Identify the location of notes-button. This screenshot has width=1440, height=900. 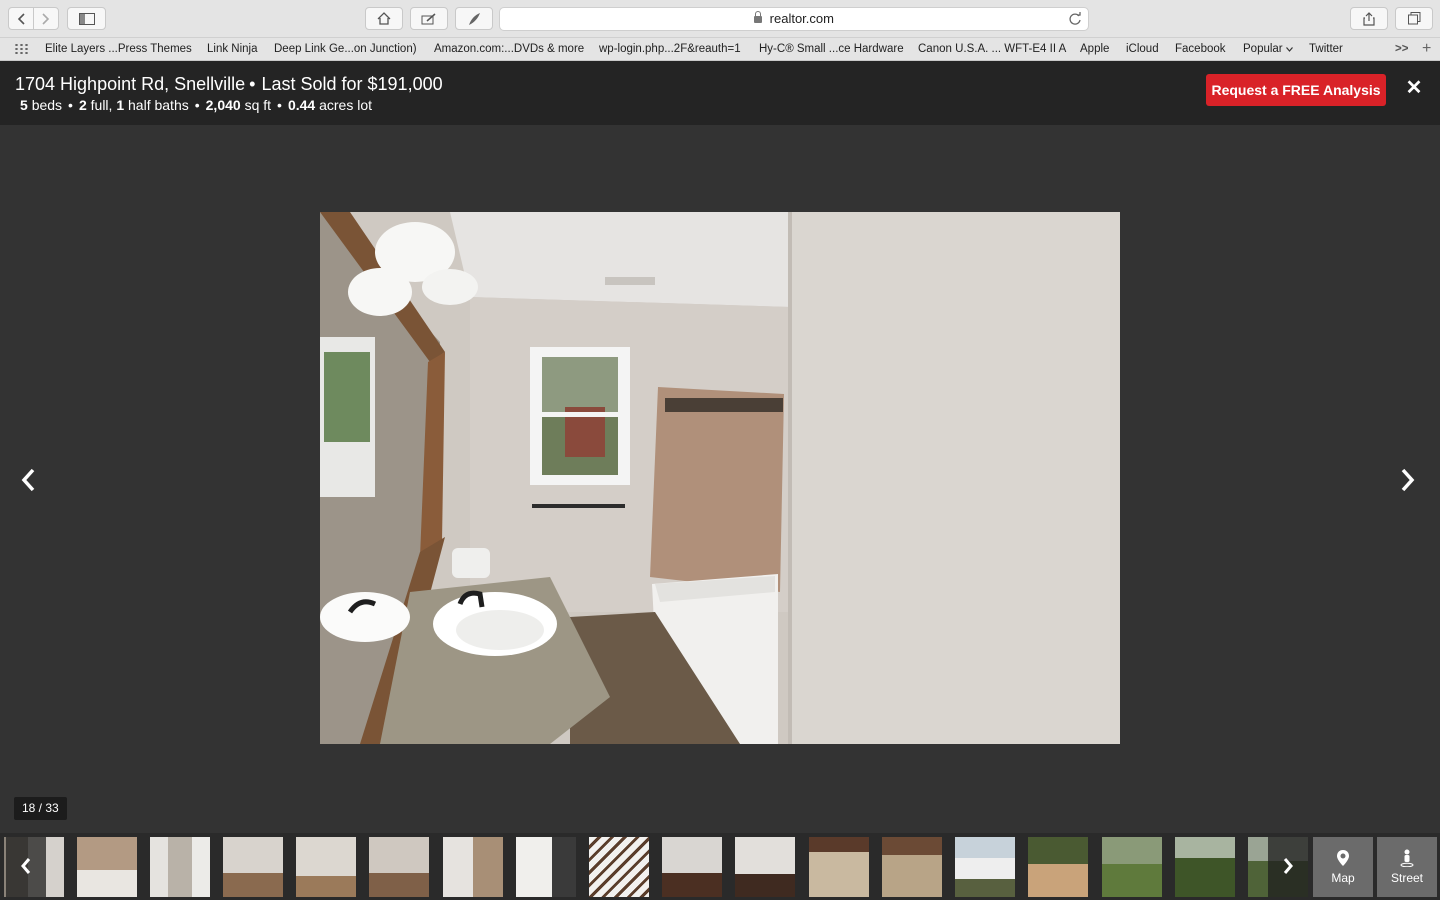
(429, 18).